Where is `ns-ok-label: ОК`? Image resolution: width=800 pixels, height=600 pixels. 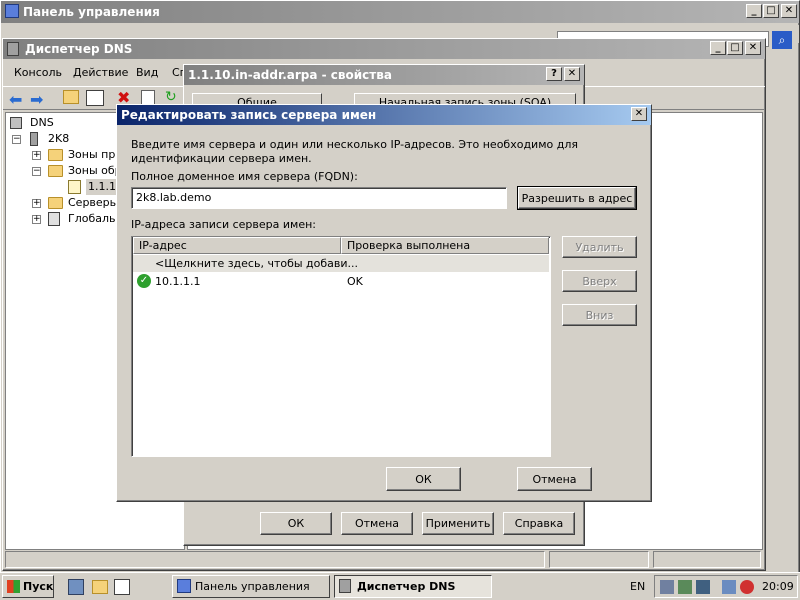 ns-ok-label: ОК is located at coordinates (423, 479).